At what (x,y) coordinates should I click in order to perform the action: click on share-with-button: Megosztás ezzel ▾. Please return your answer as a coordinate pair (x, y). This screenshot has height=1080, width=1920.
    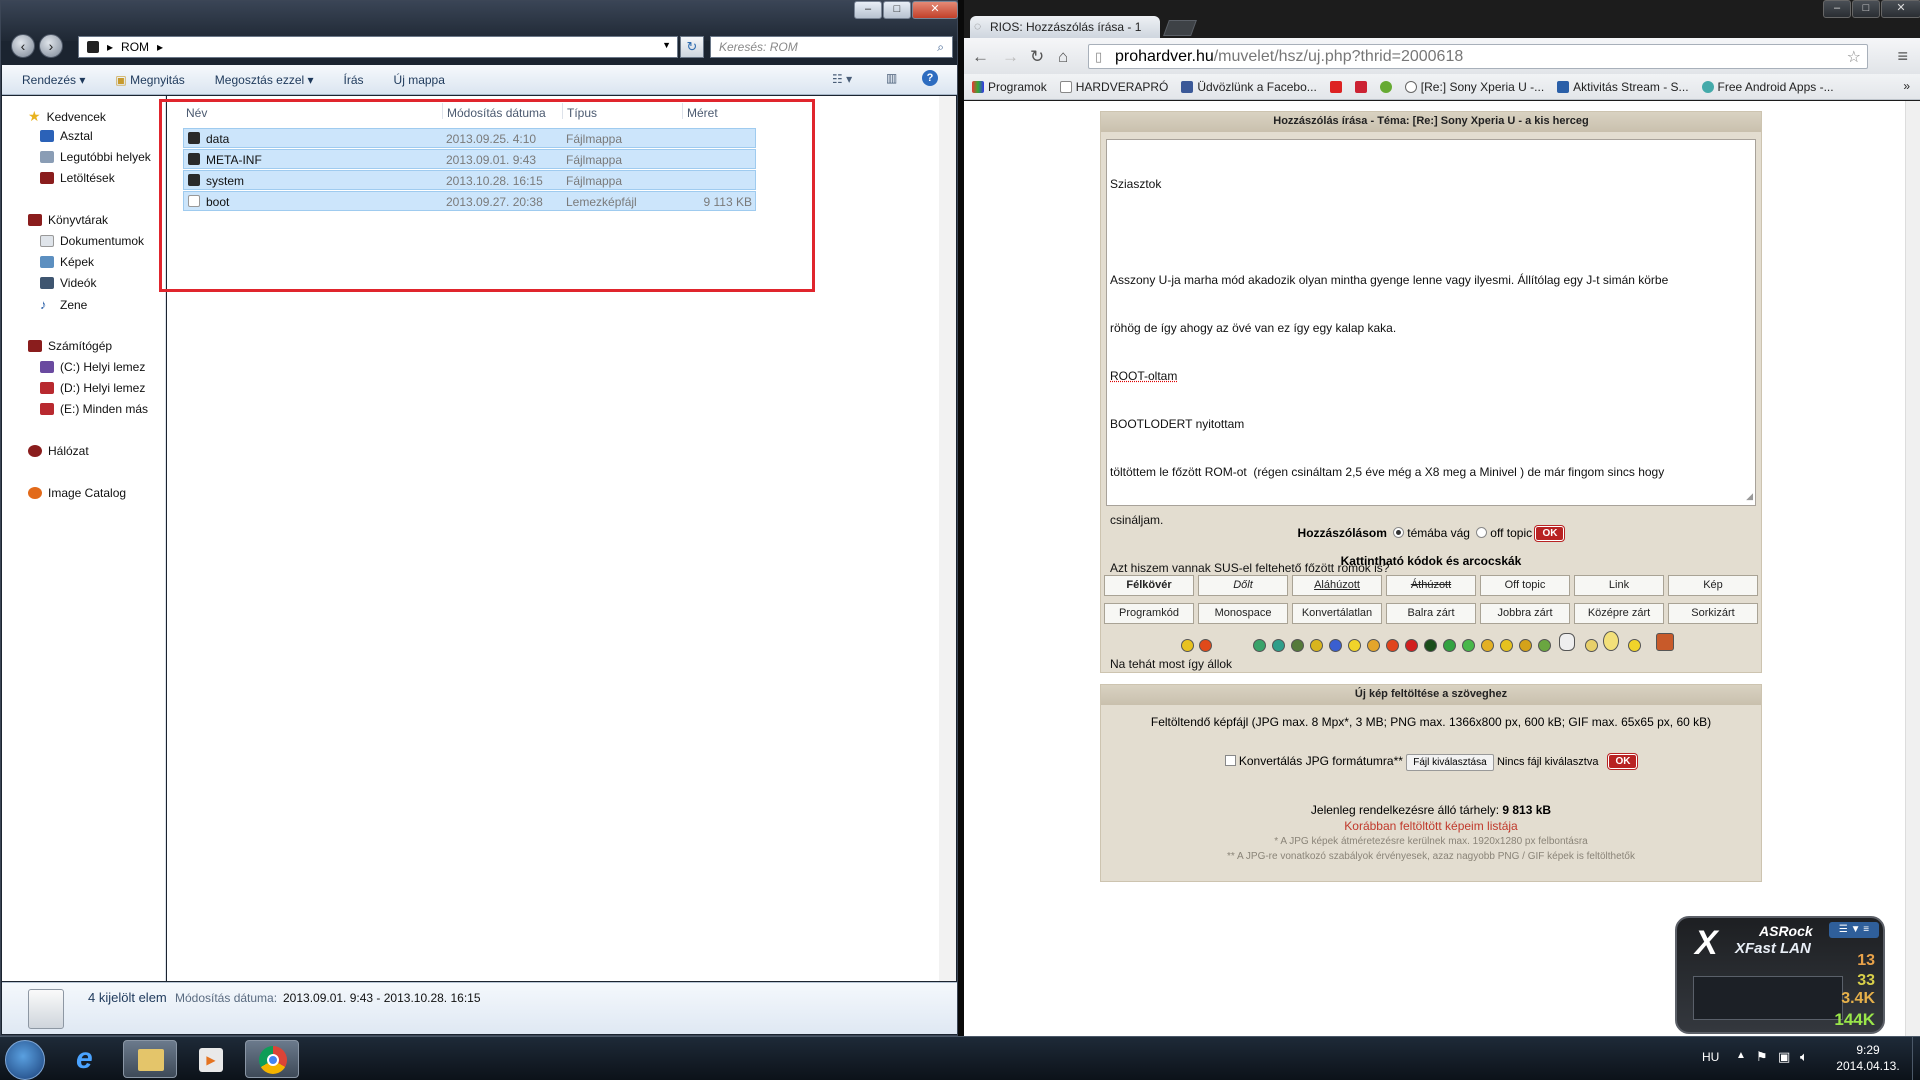
    Looking at the image, I should click on (264, 80).